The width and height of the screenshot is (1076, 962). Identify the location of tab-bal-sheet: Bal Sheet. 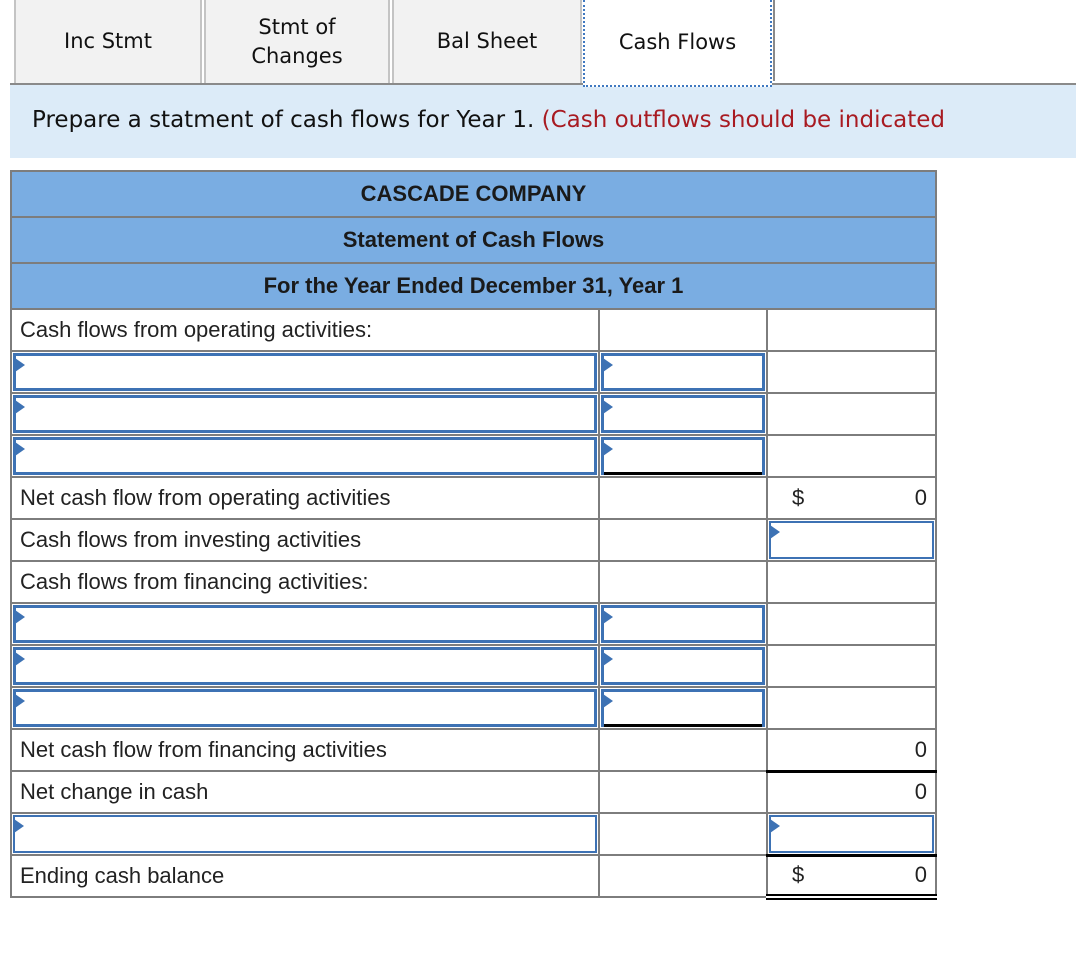
(487, 41).